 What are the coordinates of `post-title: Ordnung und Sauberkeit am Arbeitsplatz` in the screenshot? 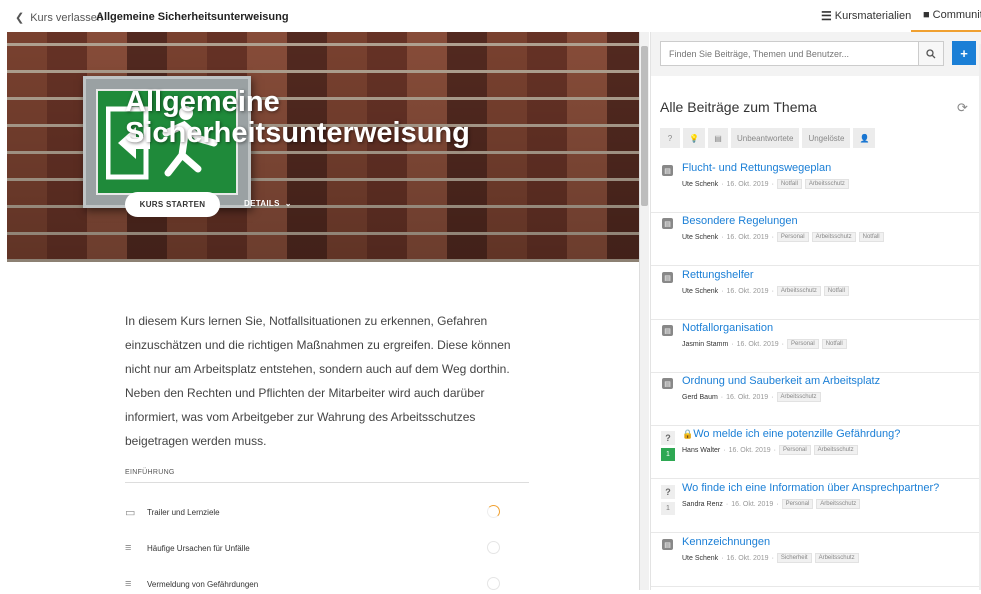 It's located at (781, 381).